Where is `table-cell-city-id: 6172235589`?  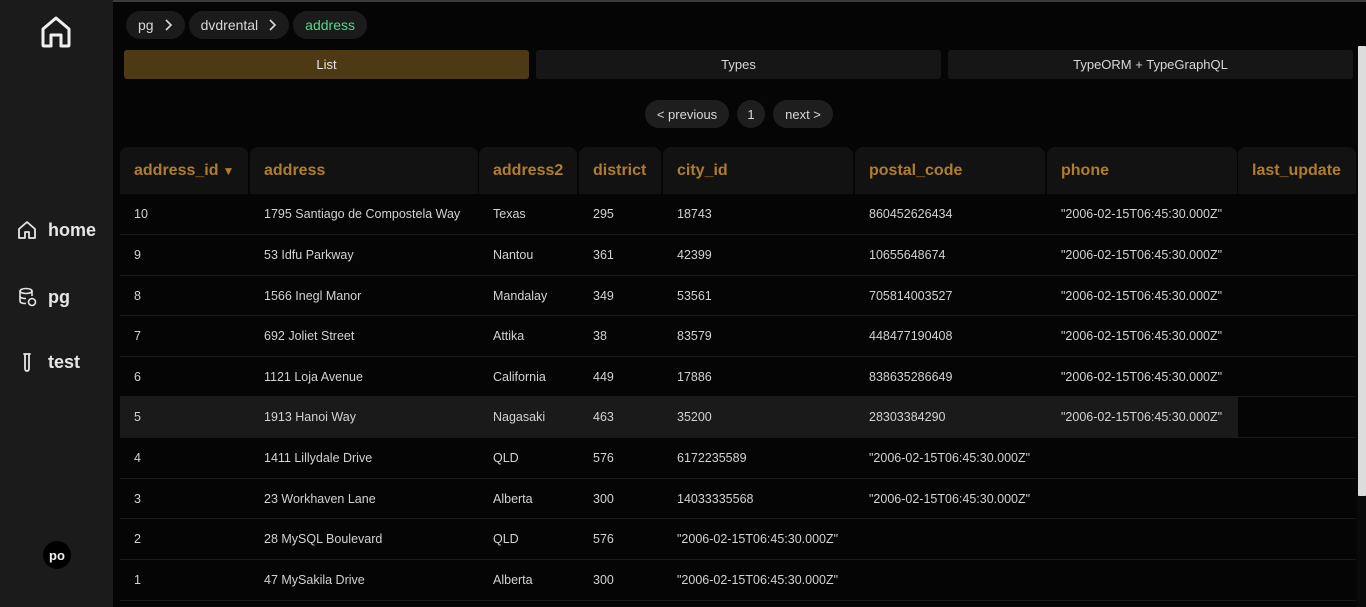
table-cell-city-id: 6172235589 is located at coordinates (712, 458).